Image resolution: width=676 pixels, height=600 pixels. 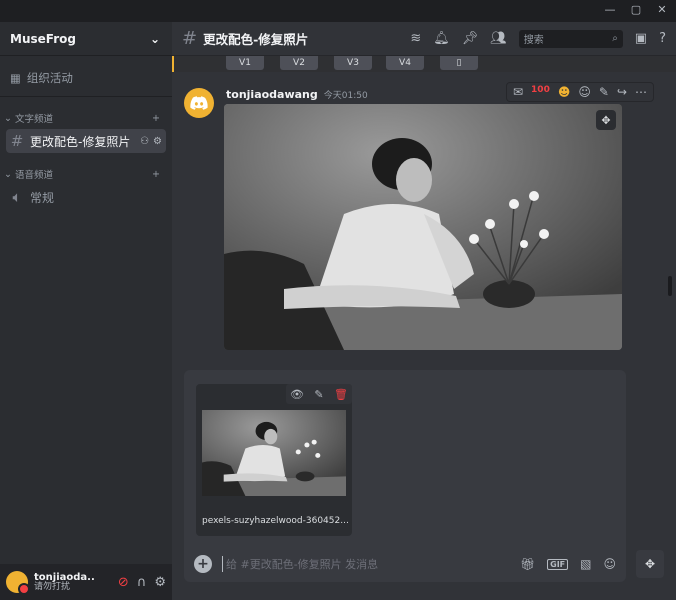 I want to click on events-item: ▦ 组织活动, so click(x=86, y=78).